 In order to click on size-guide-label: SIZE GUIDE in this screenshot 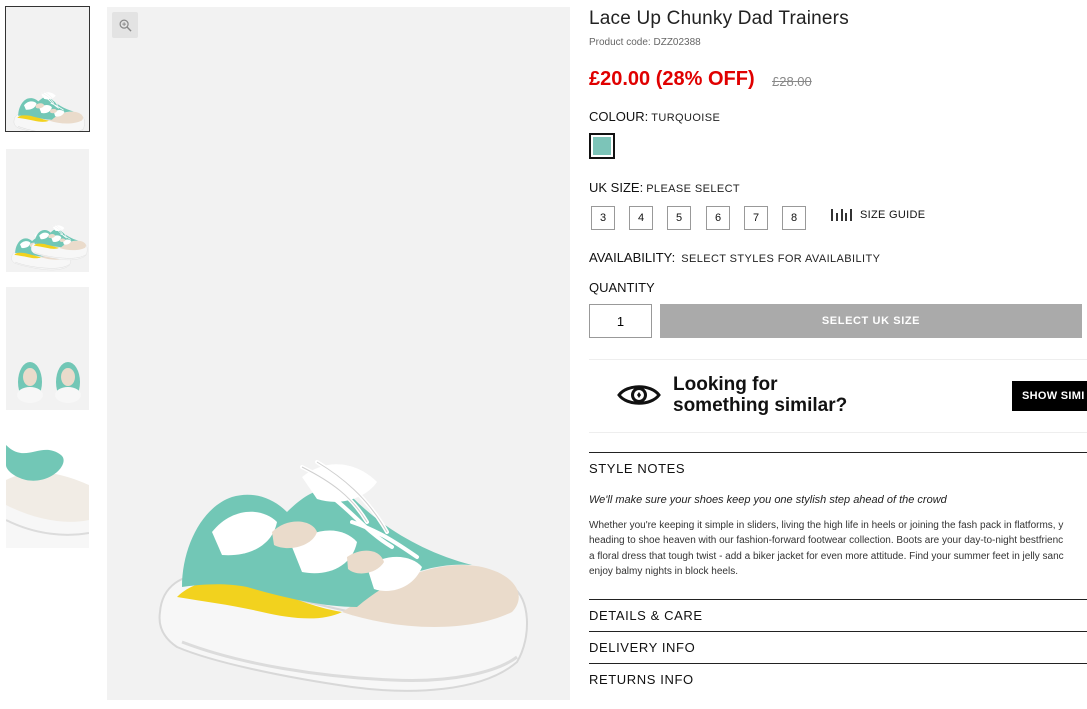, I will do `click(893, 215)`.